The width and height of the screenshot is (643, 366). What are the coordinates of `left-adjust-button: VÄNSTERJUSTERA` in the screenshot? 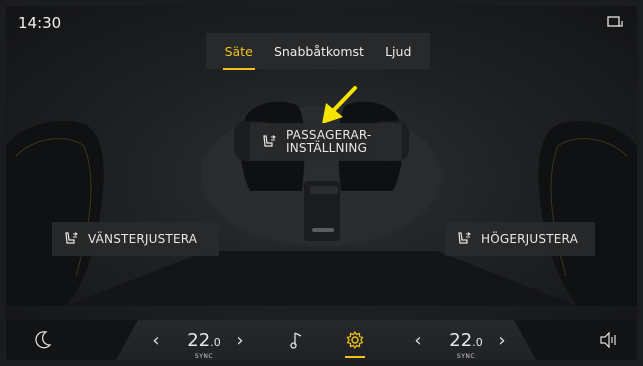 It's located at (135, 239).